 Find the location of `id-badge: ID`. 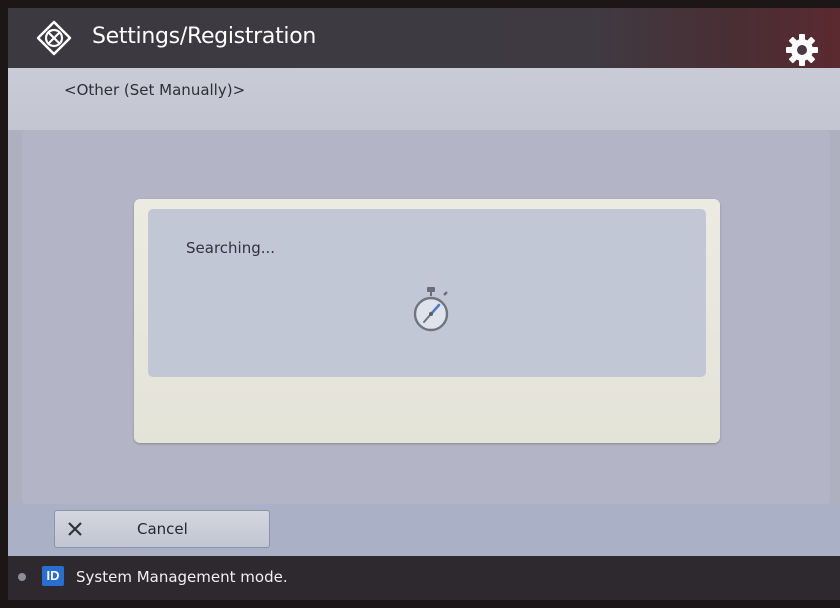

id-badge: ID is located at coordinates (53, 576).